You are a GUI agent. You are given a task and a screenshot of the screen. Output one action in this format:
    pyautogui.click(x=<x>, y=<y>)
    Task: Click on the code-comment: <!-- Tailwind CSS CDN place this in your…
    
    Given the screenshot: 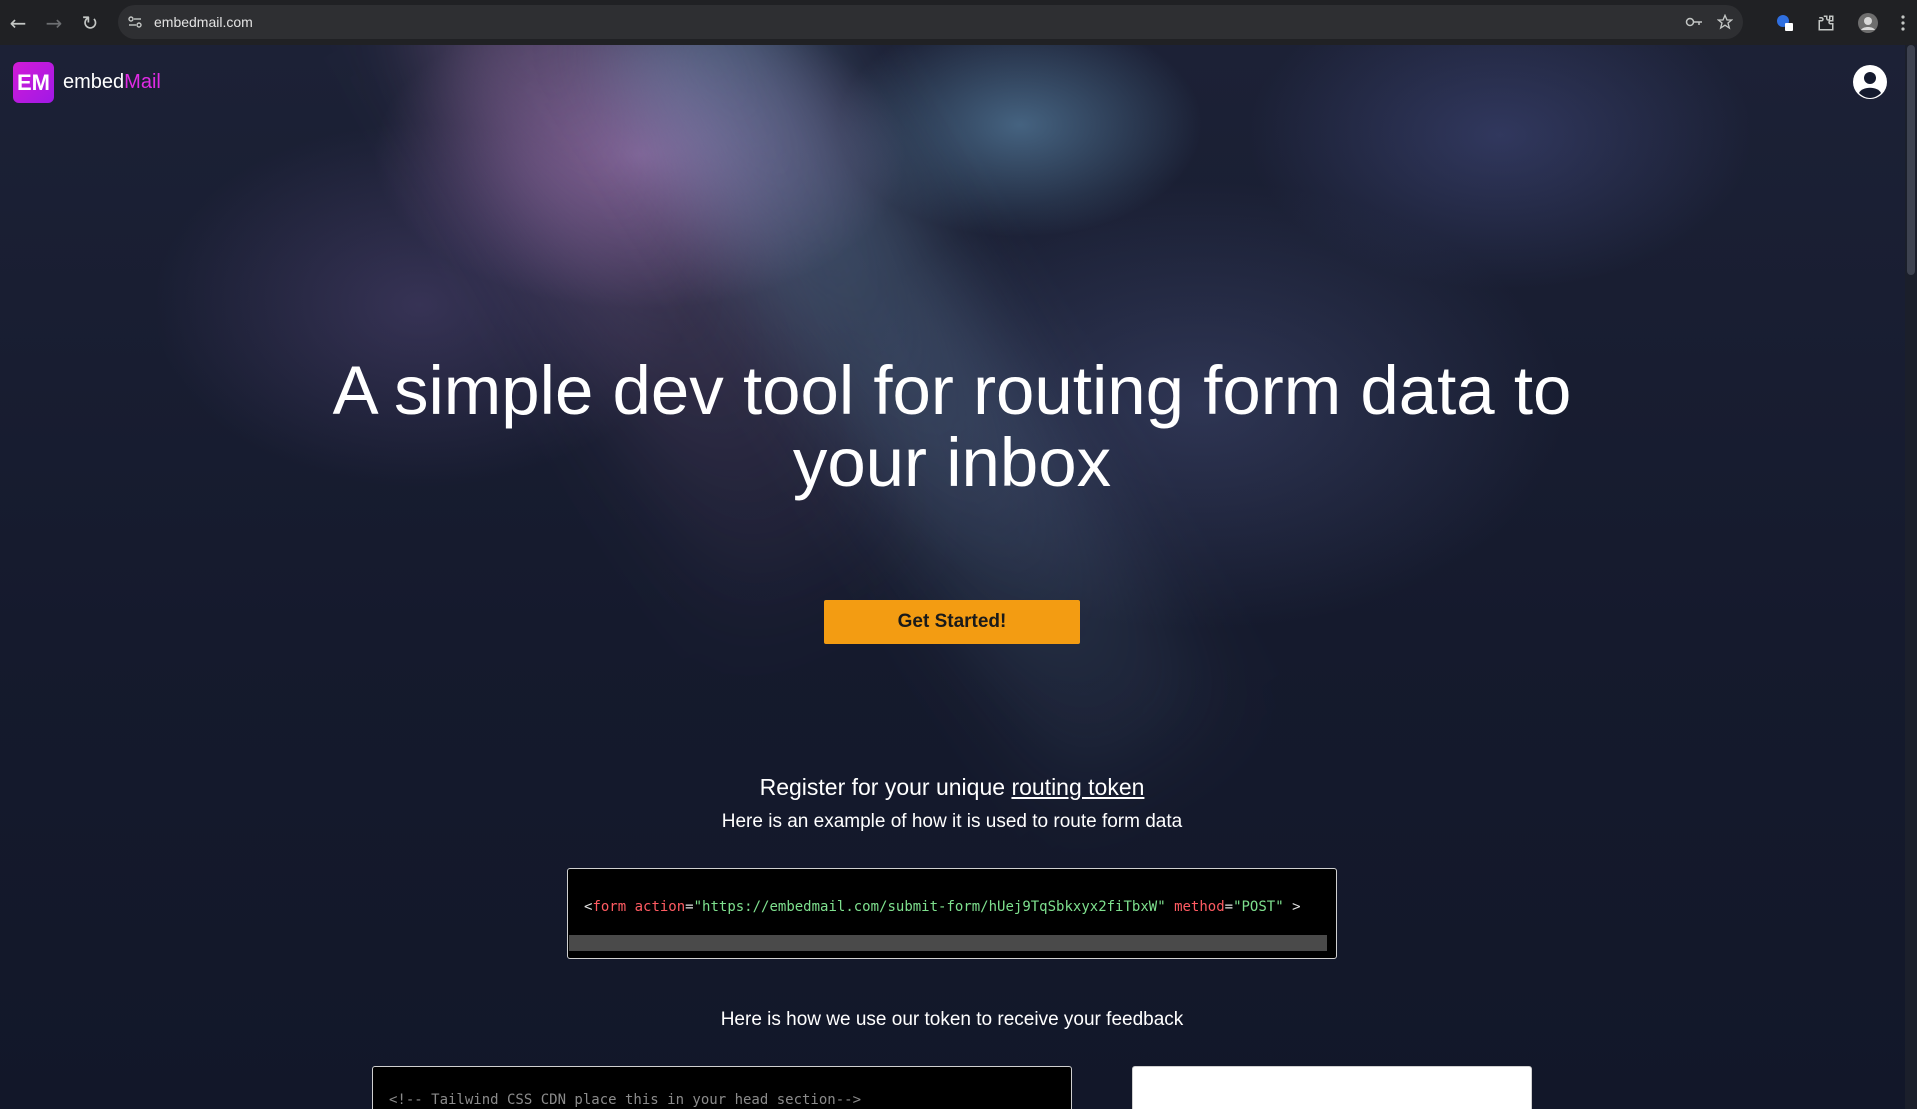 What is the action you would take?
    pyautogui.click(x=625, y=1100)
    